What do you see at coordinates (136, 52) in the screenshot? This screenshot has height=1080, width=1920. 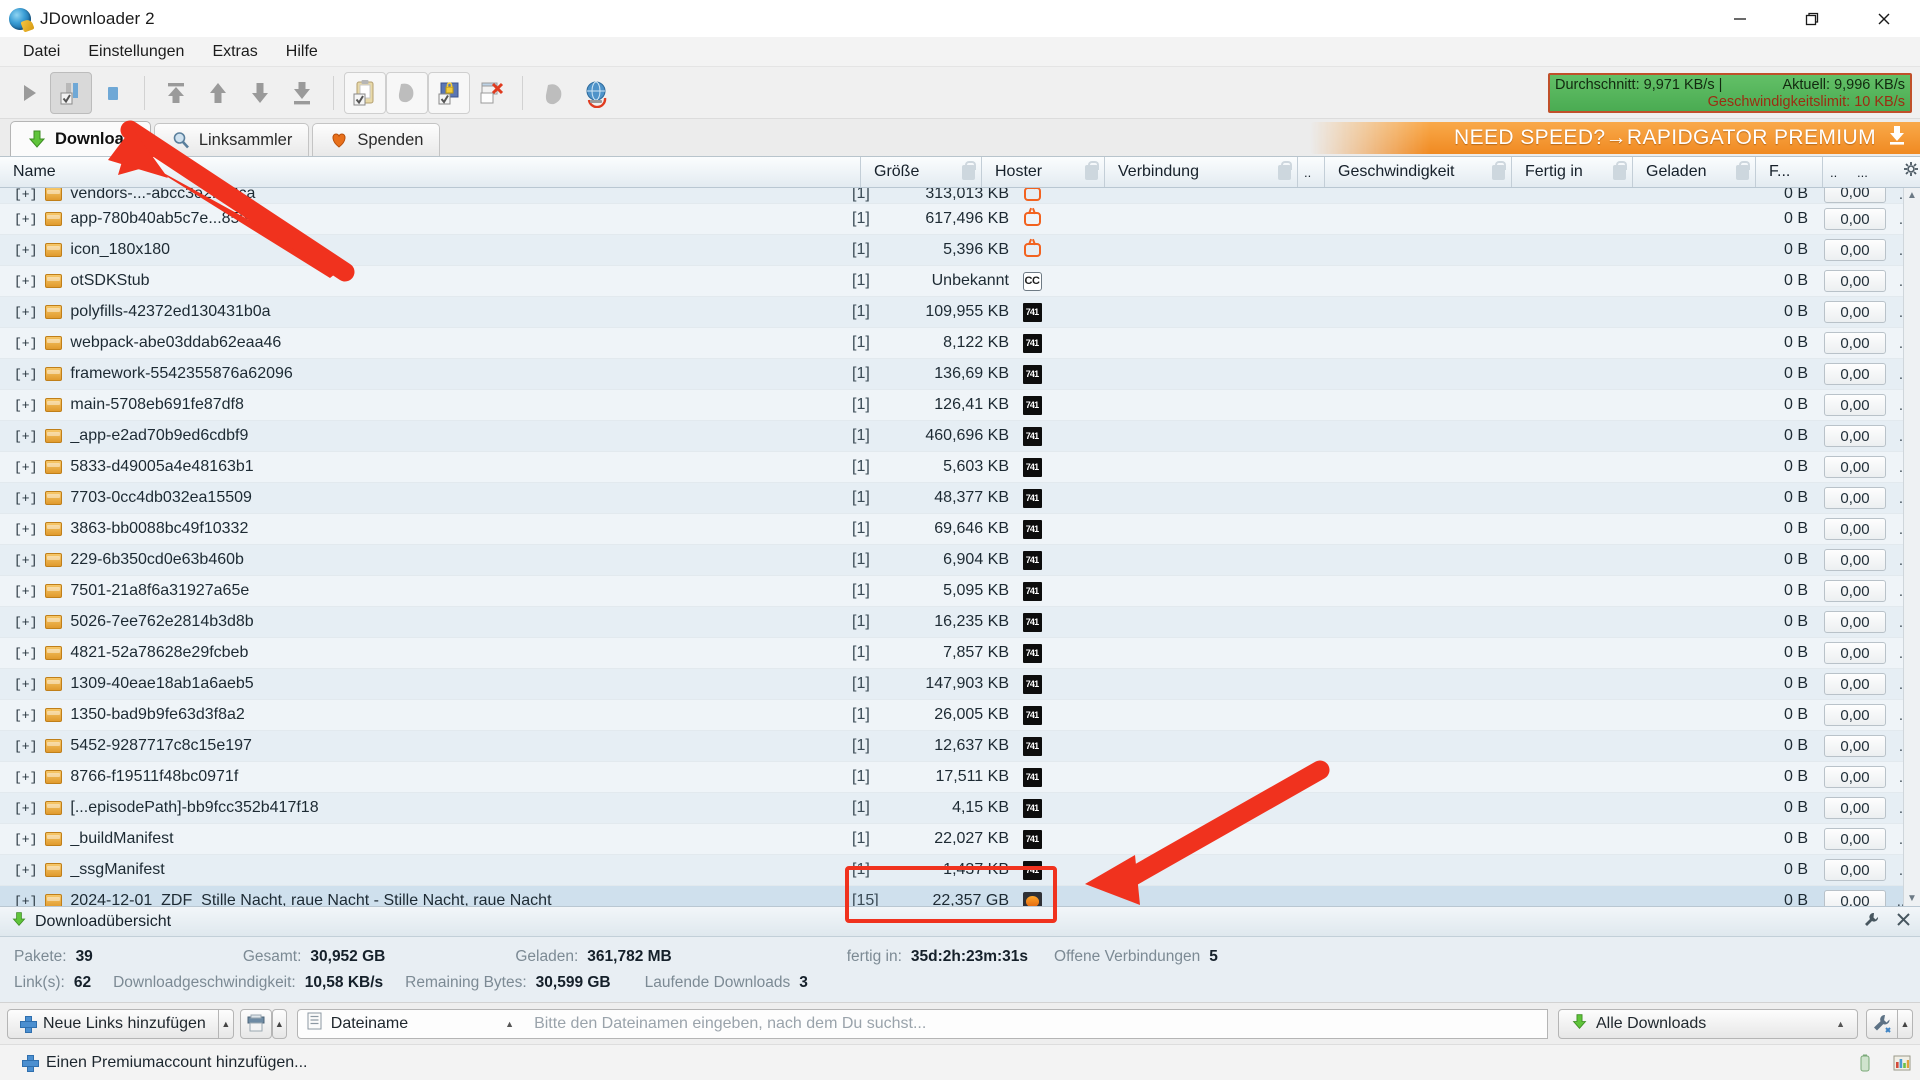 I see `menu-einstellungen: Einstellungen` at bounding box center [136, 52].